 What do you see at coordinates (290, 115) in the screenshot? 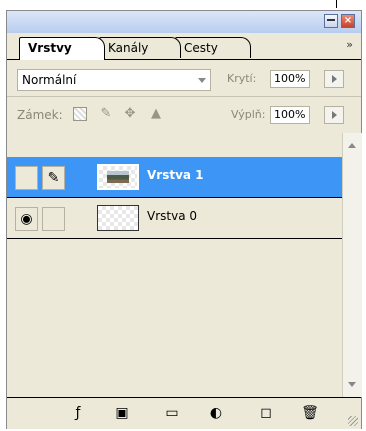
I see `fill-input: 100%` at bounding box center [290, 115].